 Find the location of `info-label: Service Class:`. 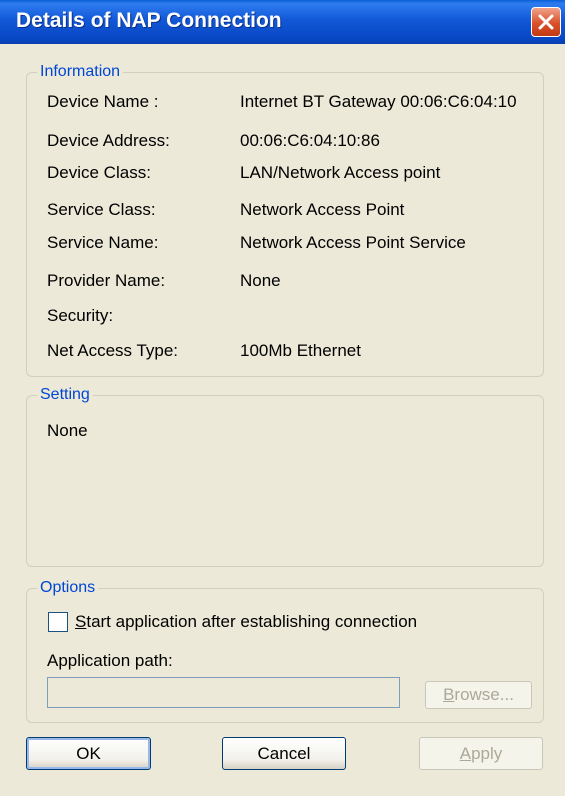

info-label: Service Class: is located at coordinates (101, 209).